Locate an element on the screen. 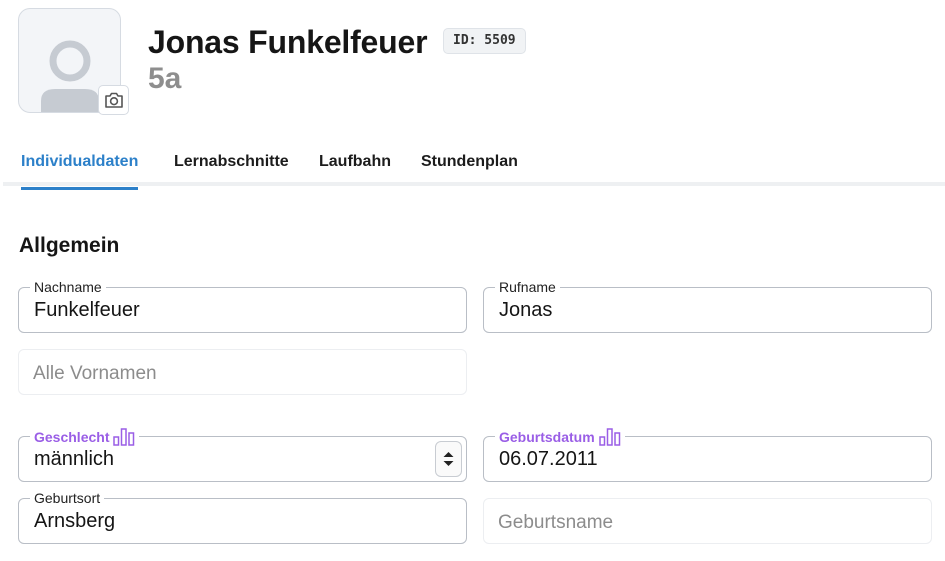 This screenshot has height=561, width=945. change-photo-button is located at coordinates (113, 100).